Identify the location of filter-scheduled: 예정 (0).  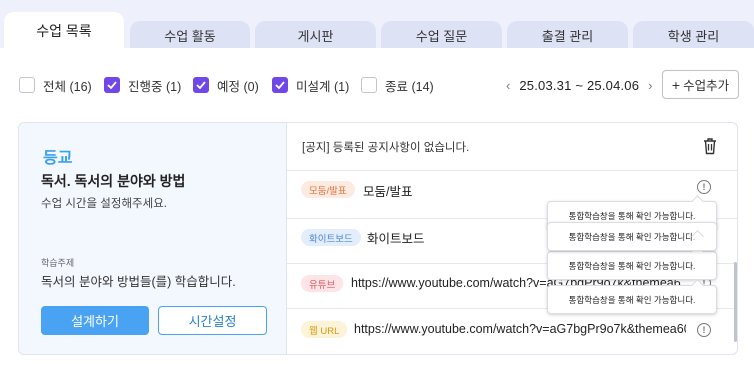
(226, 85).